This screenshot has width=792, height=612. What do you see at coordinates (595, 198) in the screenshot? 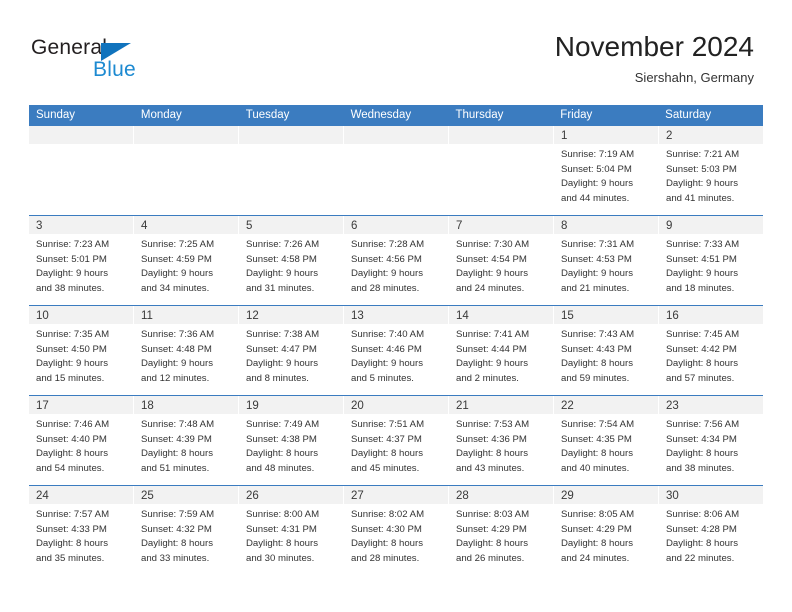
I see `day-detail-line: and 44 minutes.` at bounding box center [595, 198].